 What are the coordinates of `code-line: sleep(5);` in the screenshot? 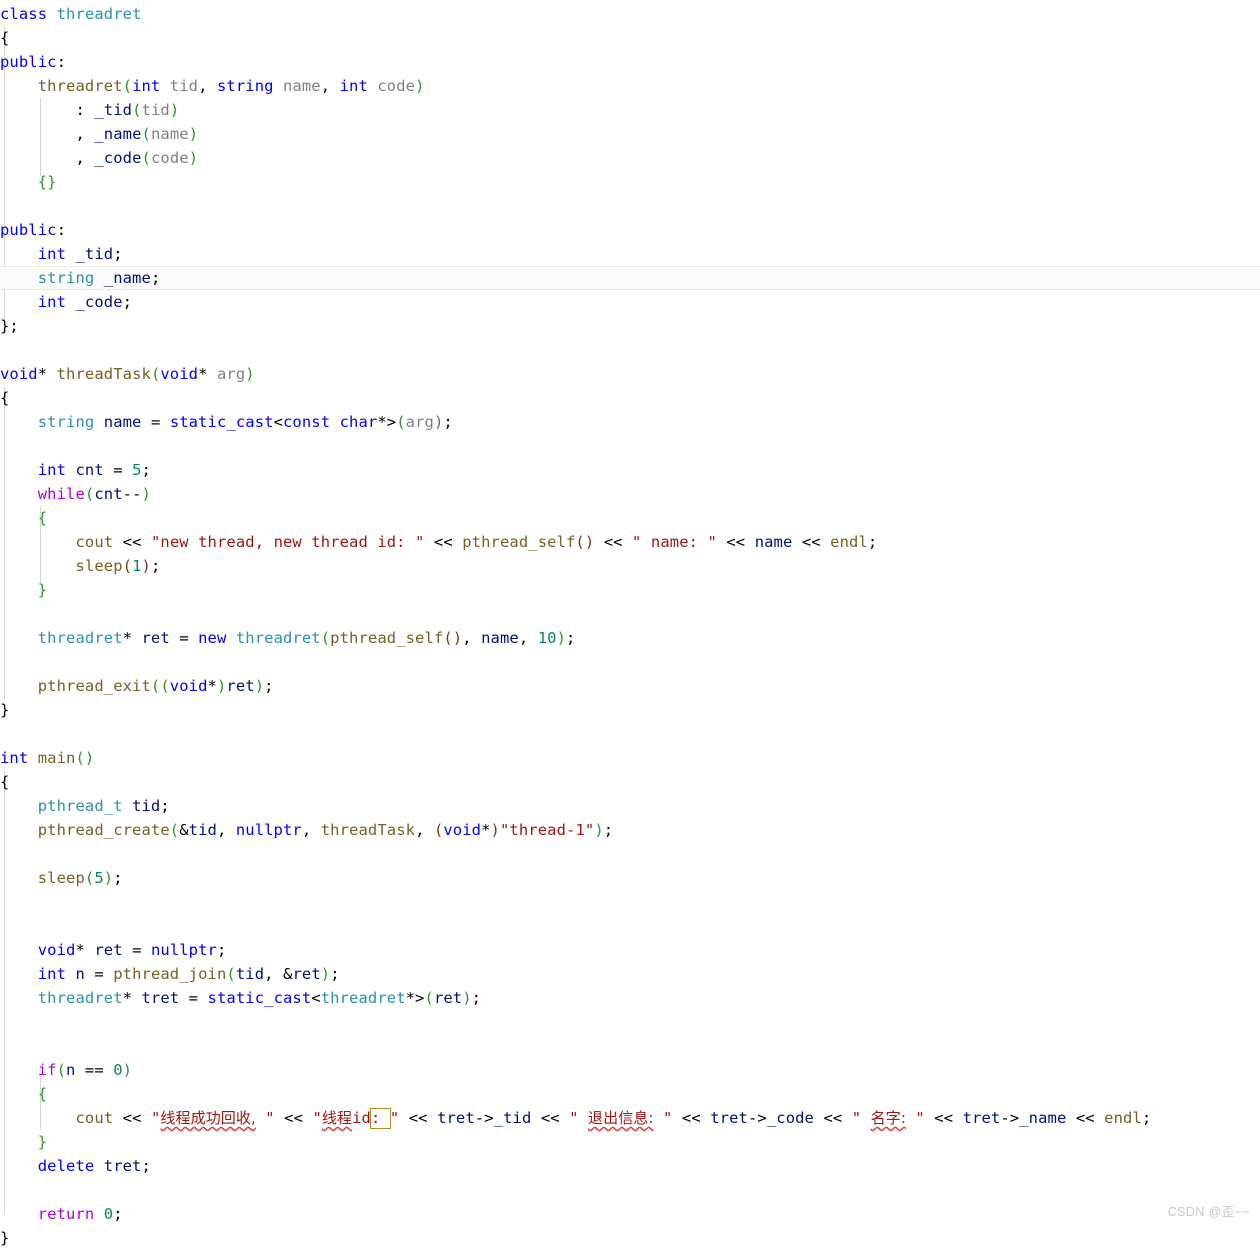 It's located at (80, 878).